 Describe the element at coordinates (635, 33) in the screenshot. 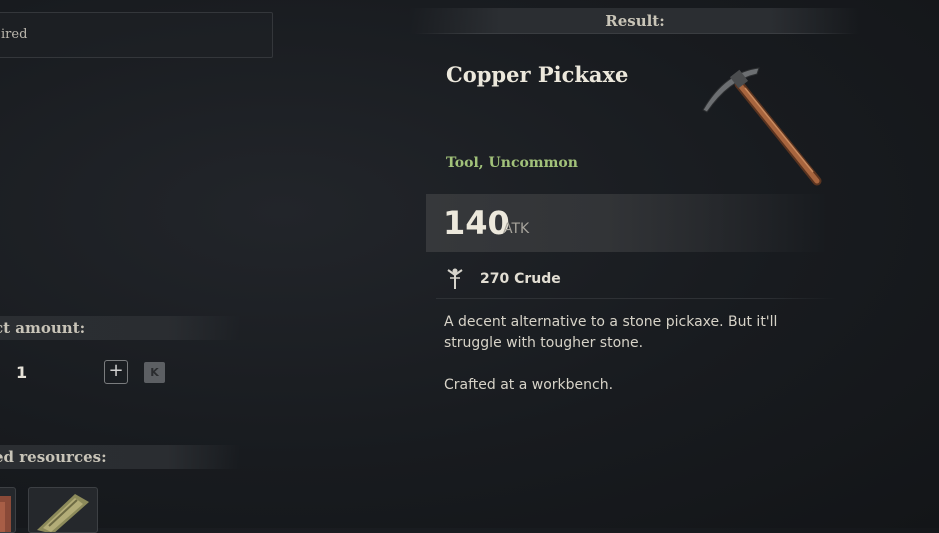

I see `result-divider` at that location.